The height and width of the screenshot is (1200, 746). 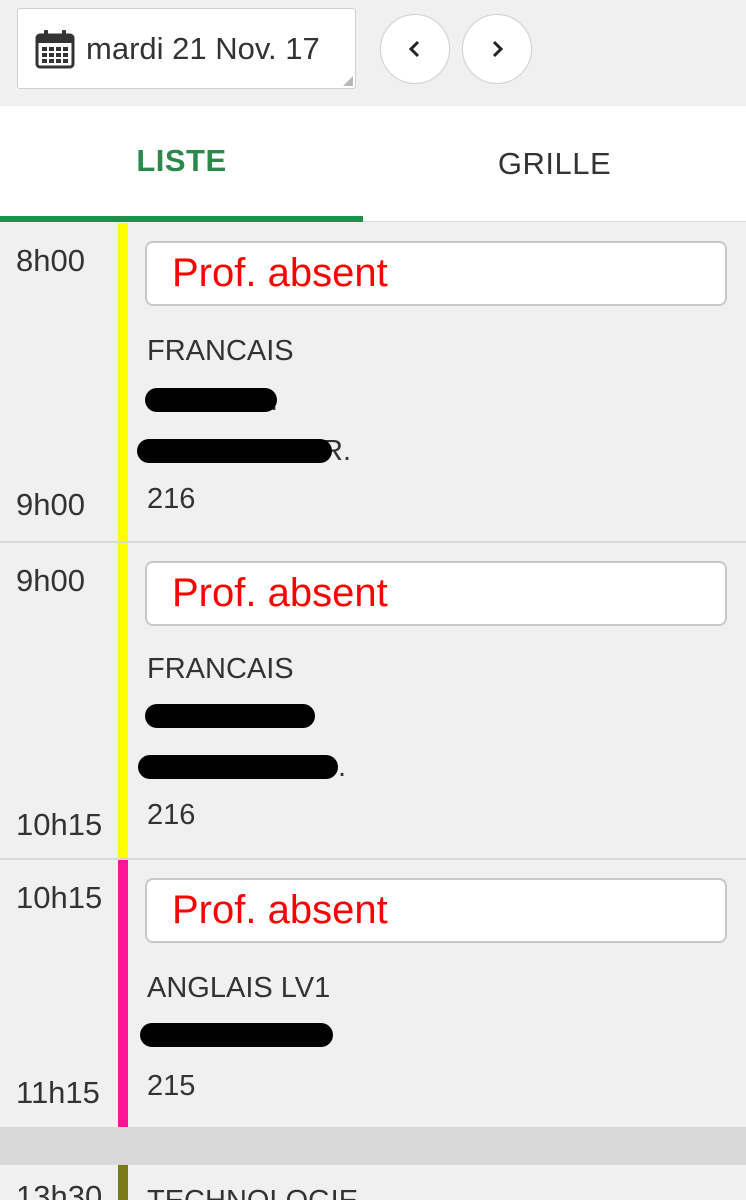 What do you see at coordinates (59, 1189) in the screenshot?
I see `lesson-start-time: 13h30` at bounding box center [59, 1189].